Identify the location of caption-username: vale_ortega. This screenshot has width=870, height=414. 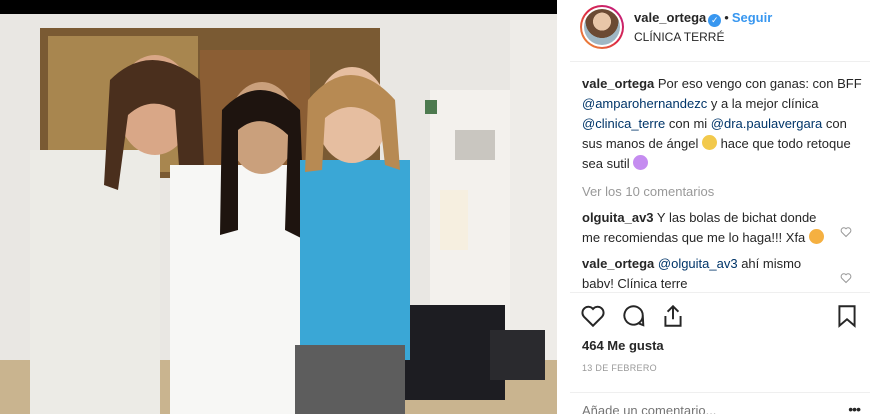
(618, 83).